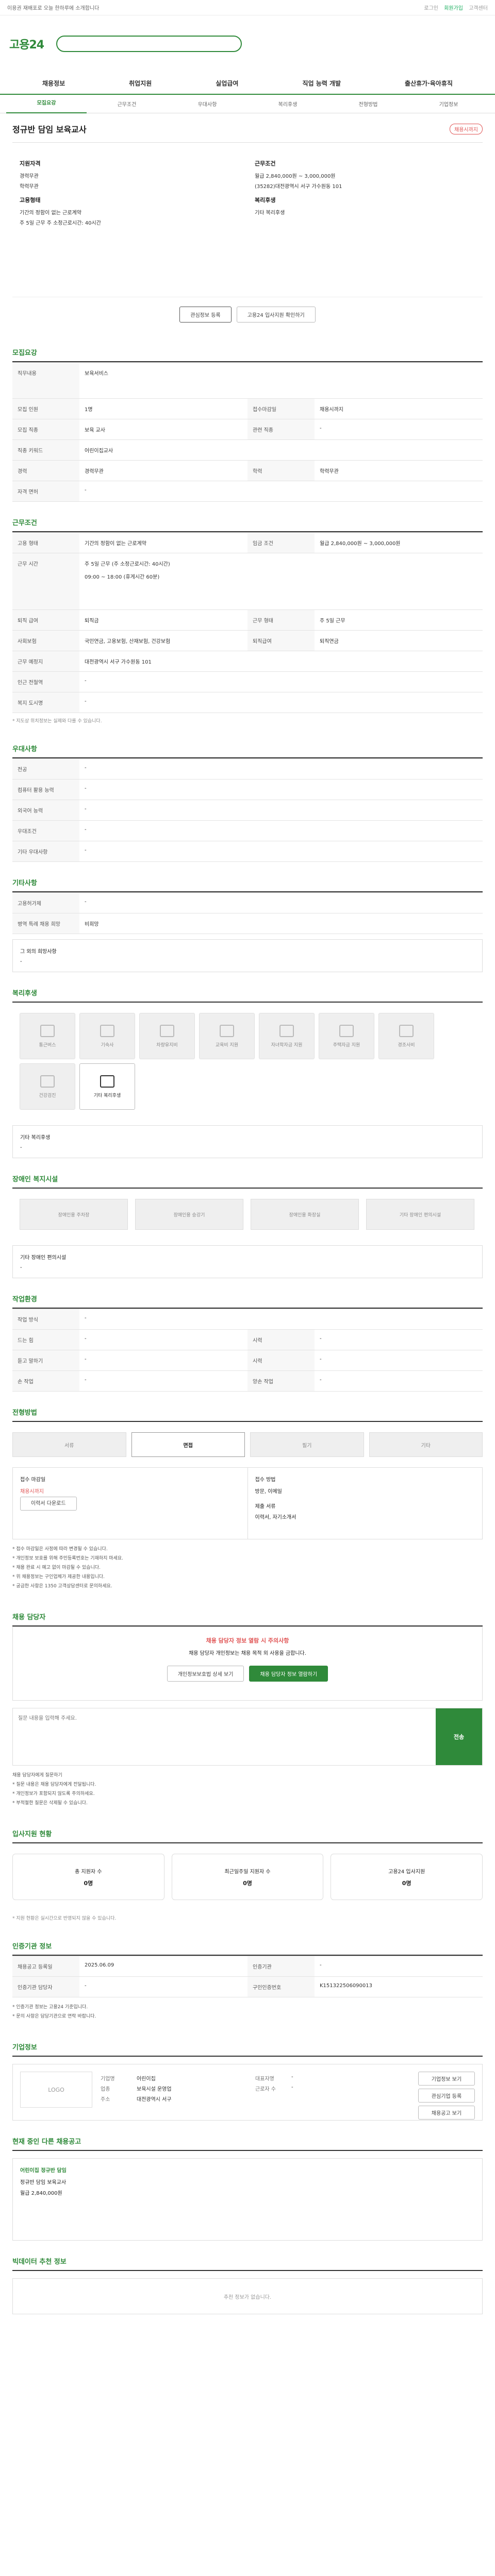 The height and width of the screenshot is (2576, 495). Describe the element at coordinates (29, 176) in the screenshot. I see `exp-value: 경력무관` at that location.